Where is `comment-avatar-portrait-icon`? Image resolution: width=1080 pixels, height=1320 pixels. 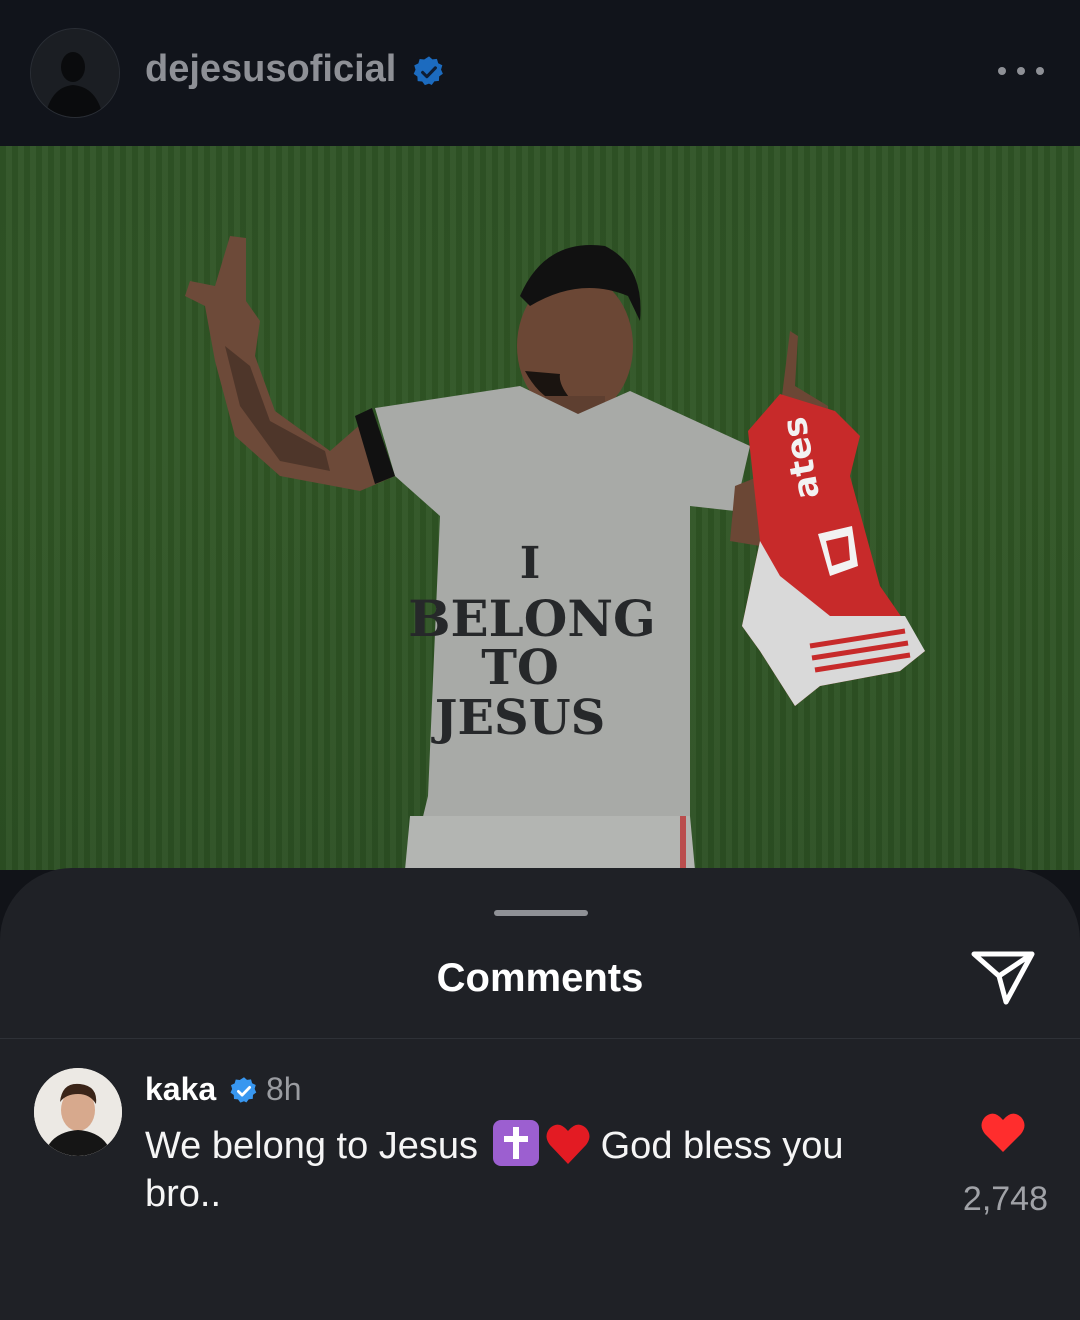 comment-avatar-portrait-icon is located at coordinates (78, 1112).